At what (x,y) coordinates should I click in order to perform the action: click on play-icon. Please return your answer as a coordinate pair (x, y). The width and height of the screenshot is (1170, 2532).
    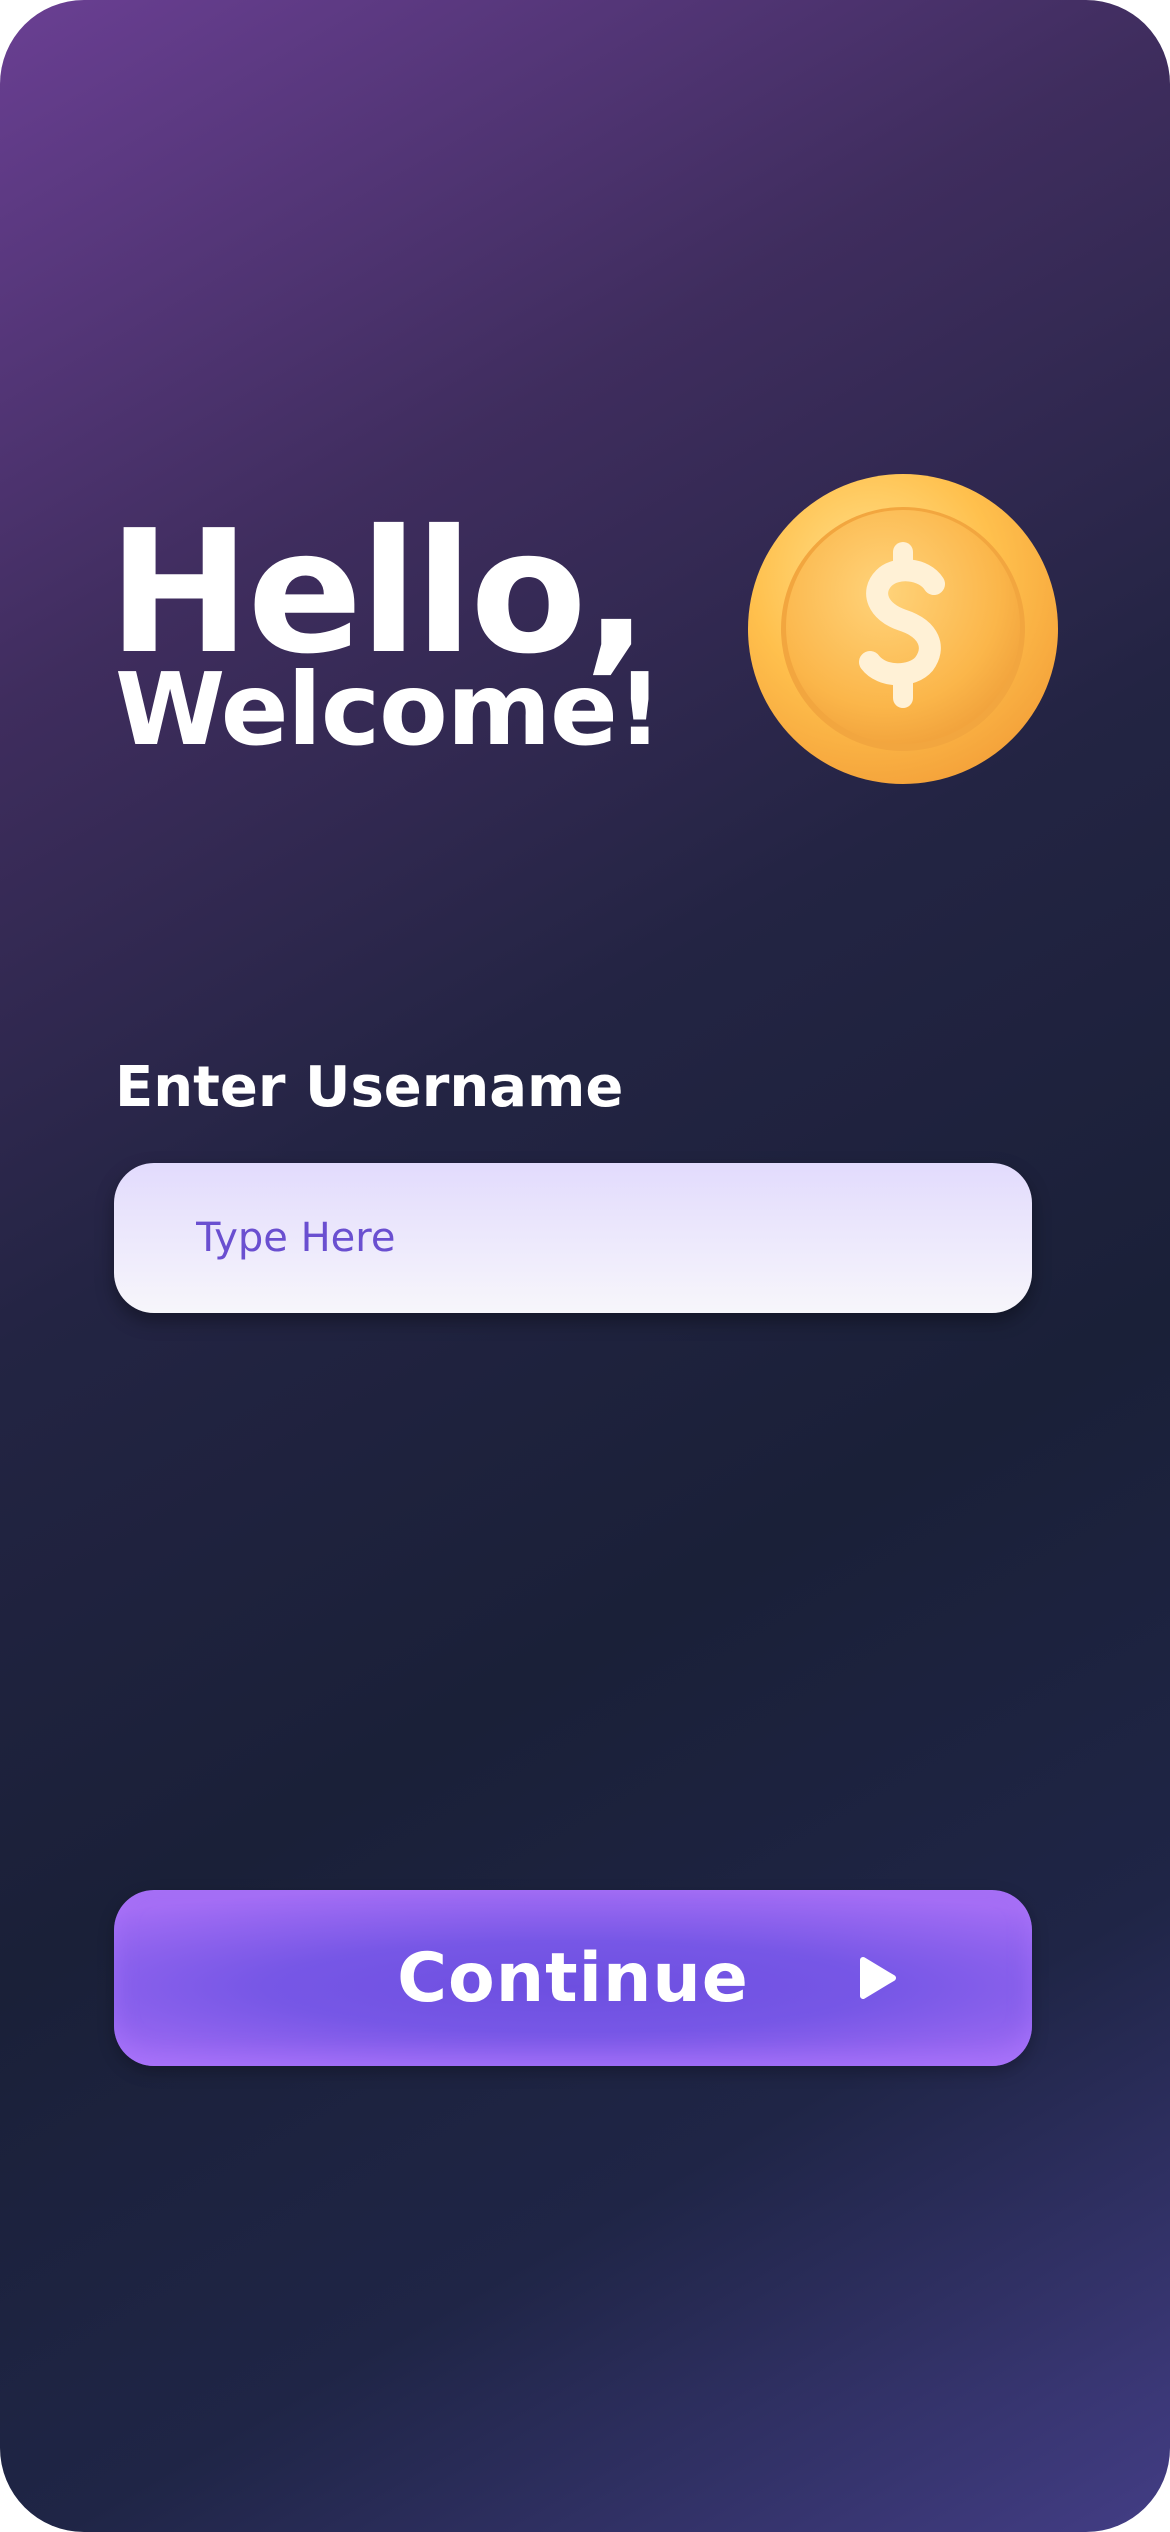
    Looking at the image, I should click on (878, 1978).